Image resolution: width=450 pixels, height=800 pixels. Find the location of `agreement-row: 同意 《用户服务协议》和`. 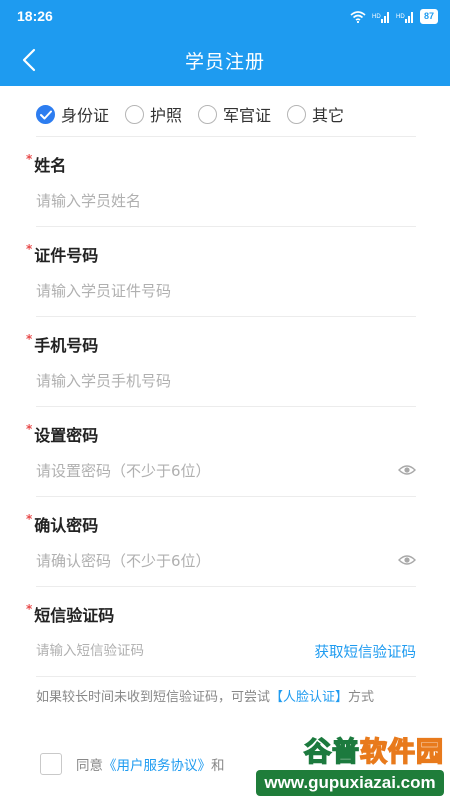

agreement-row: 同意 《用户服务协议》和 is located at coordinates (132, 764).